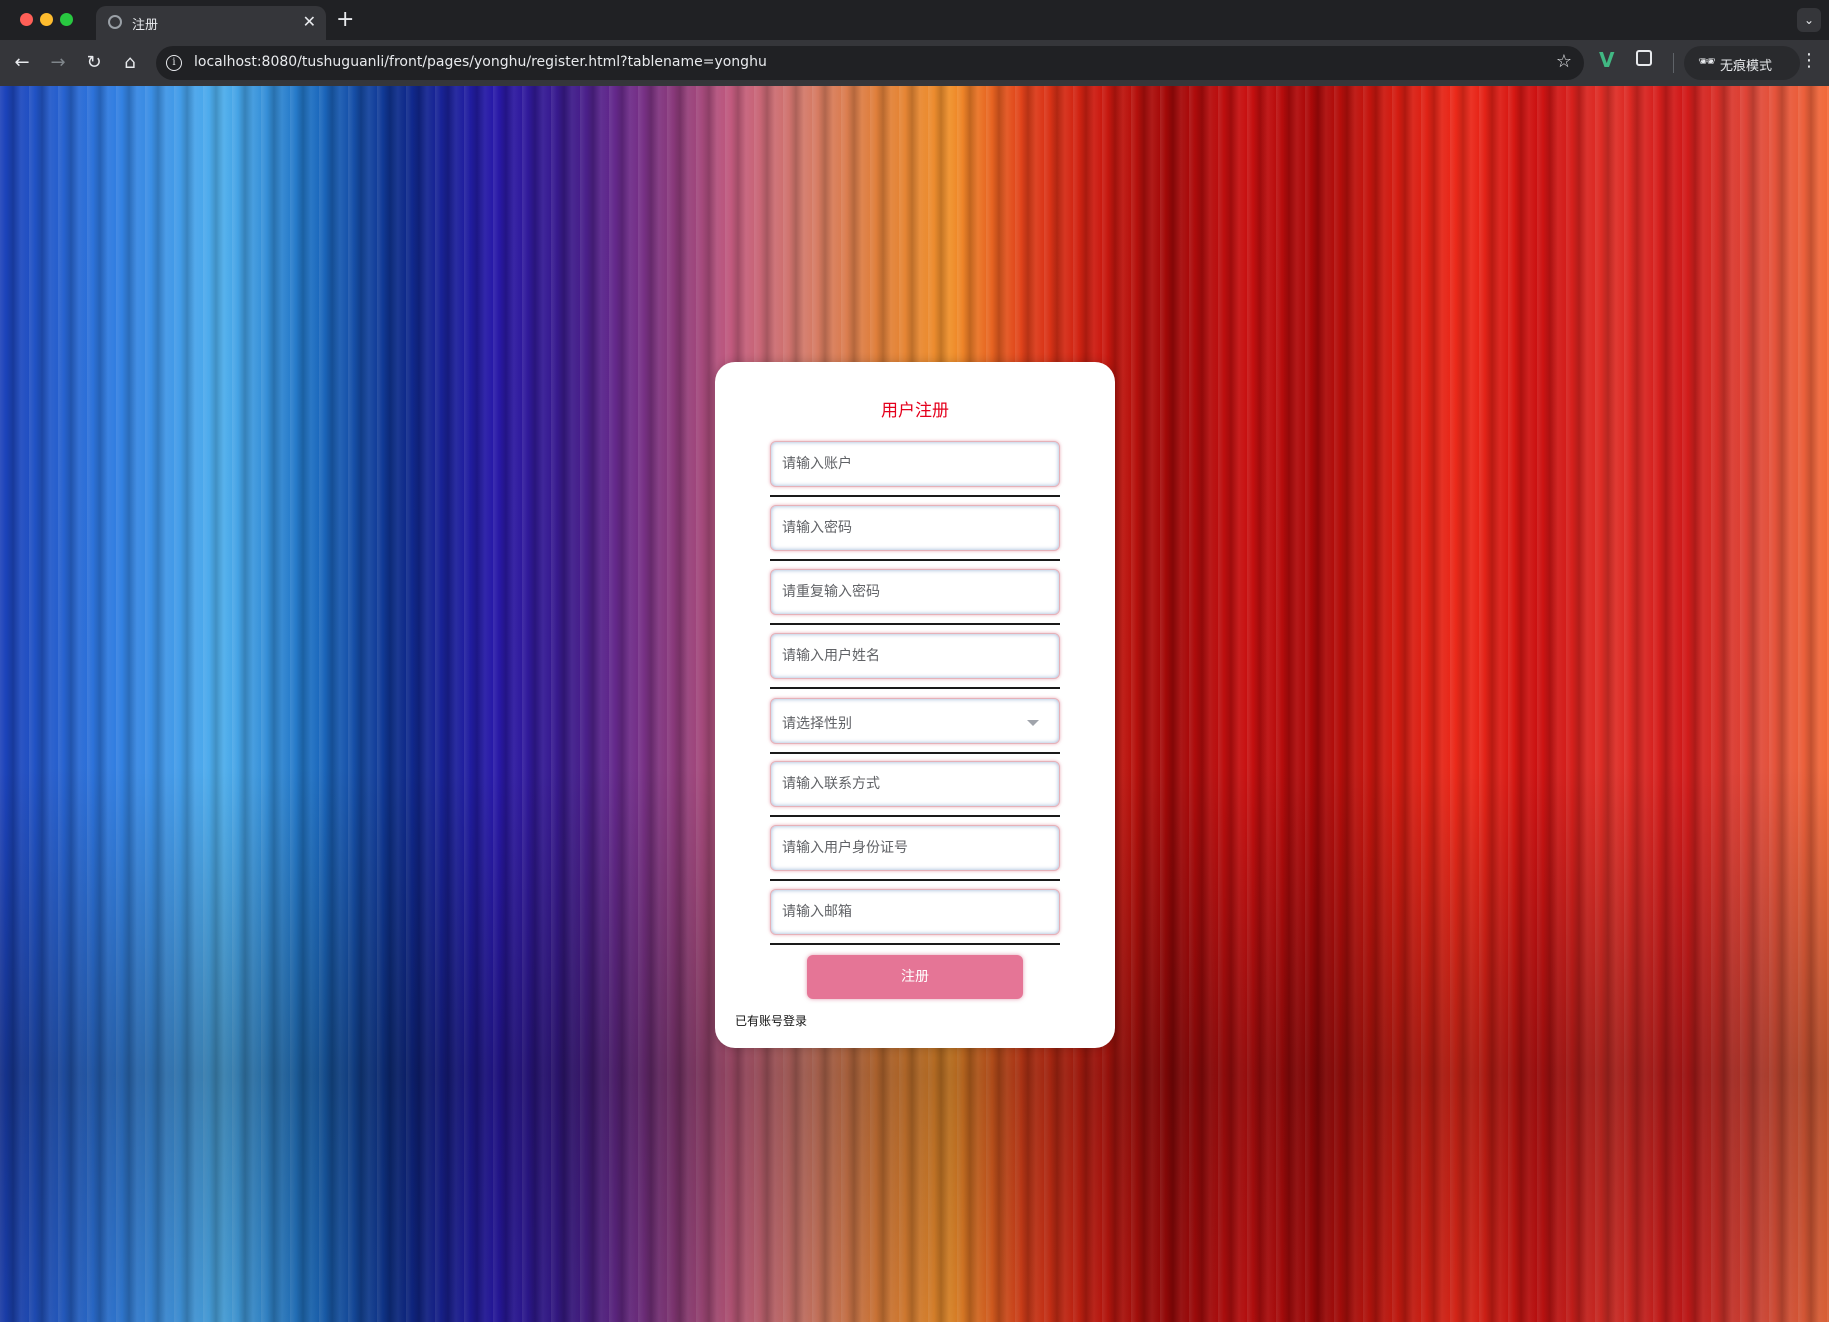  What do you see at coordinates (1644, 58) in the screenshot?
I see `extensions-icon` at bounding box center [1644, 58].